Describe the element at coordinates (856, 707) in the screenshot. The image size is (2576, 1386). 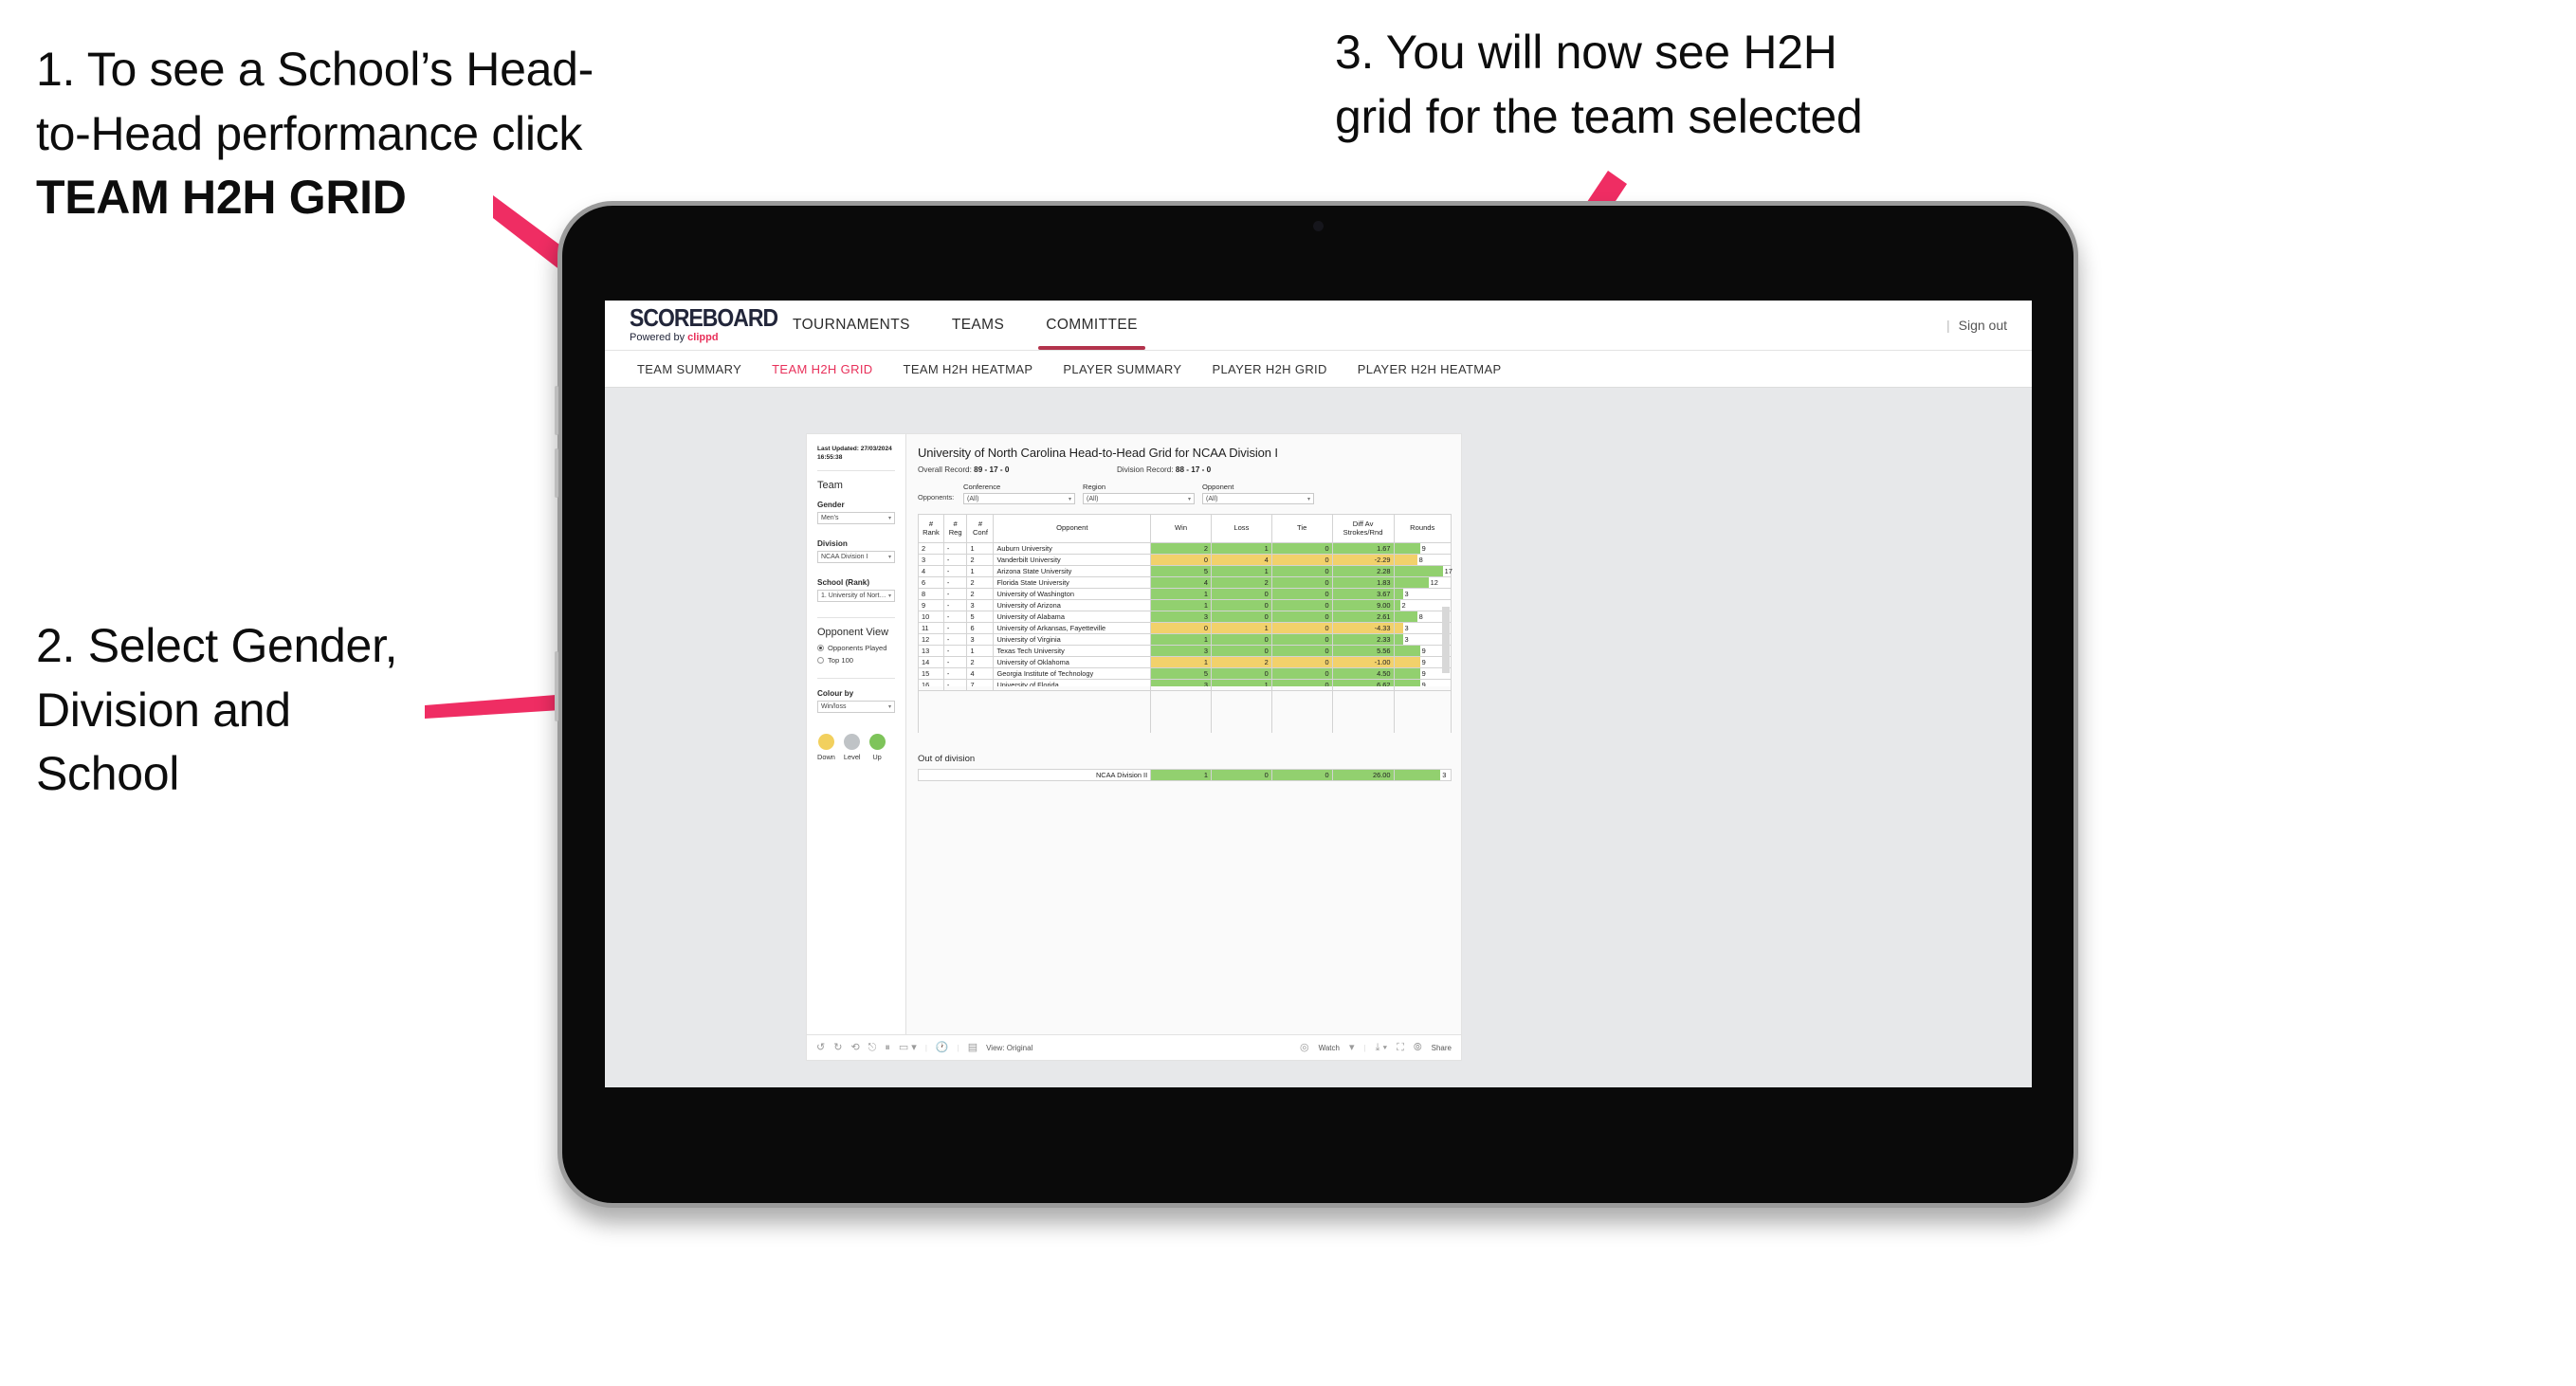
I see `colour-by-select: Win/loss ▾` at that location.